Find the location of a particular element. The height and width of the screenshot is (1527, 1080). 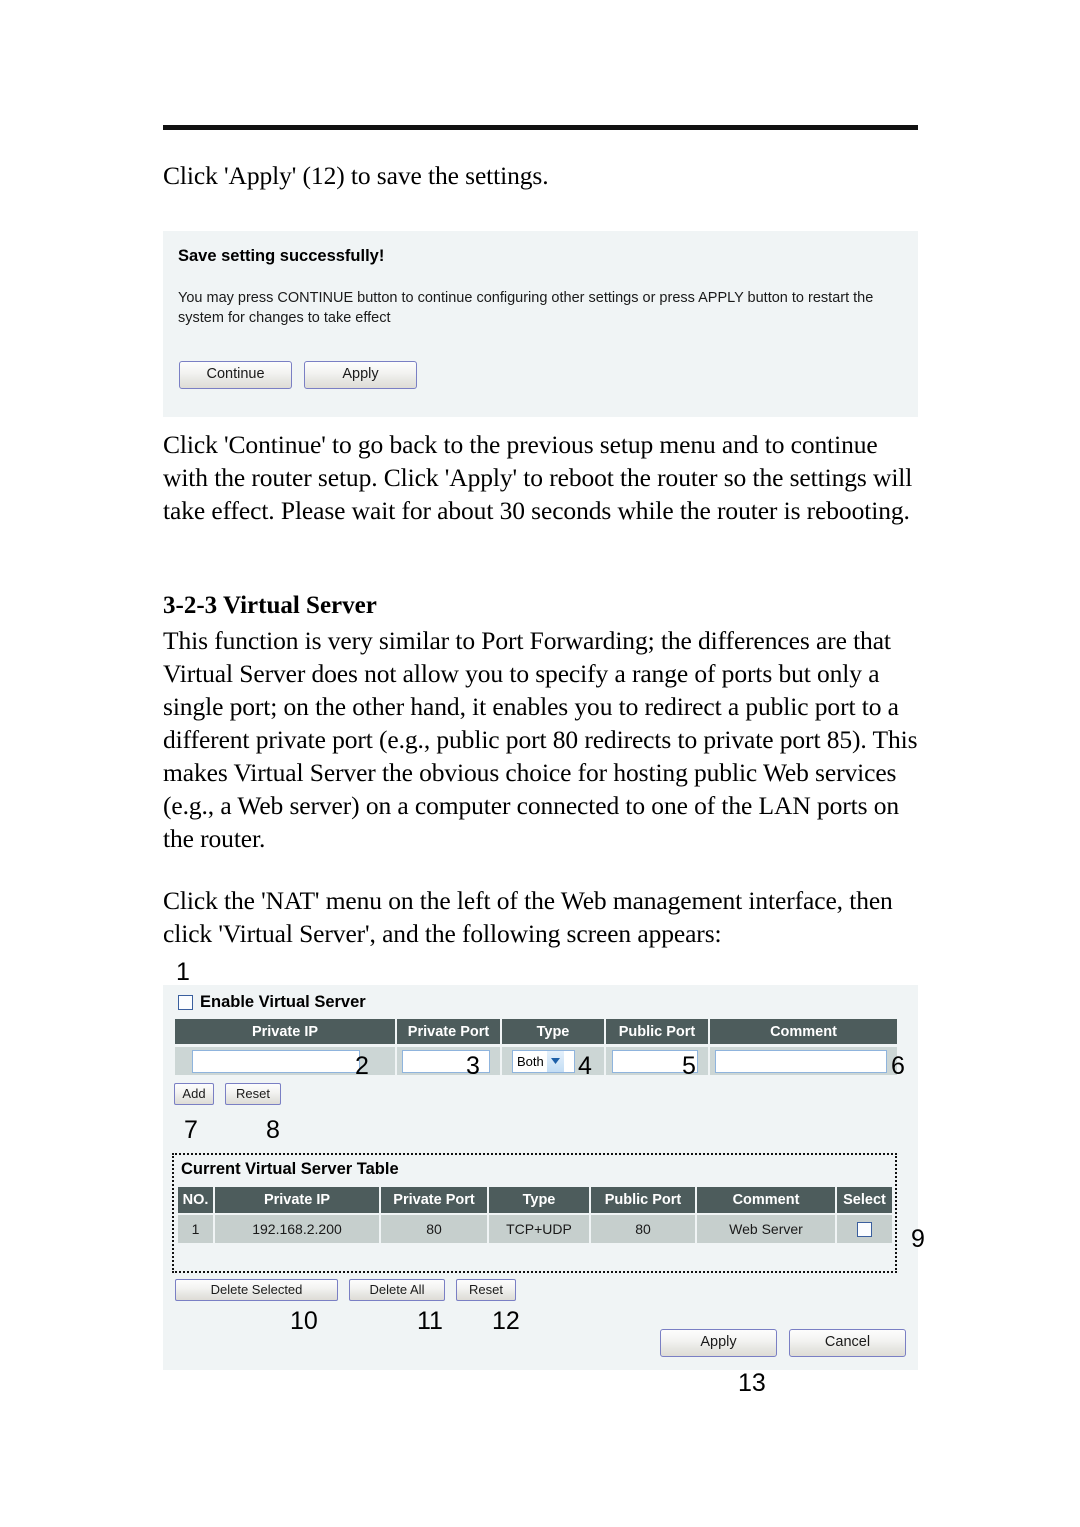

callout-10: 10 is located at coordinates (304, 1321).